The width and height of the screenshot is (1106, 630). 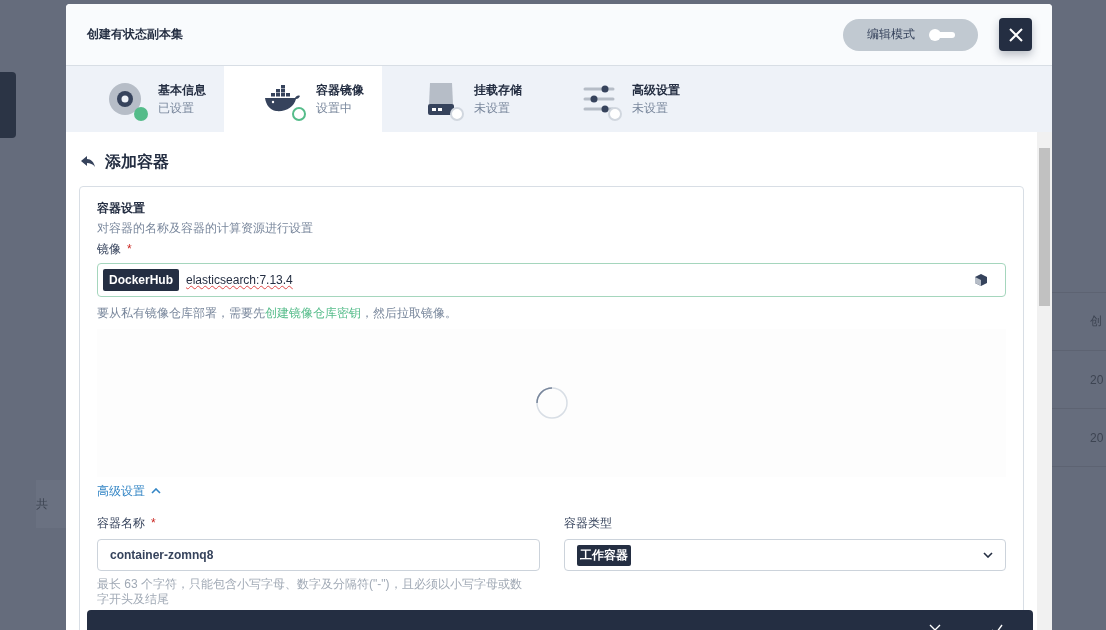 What do you see at coordinates (137, 161) in the screenshot?
I see `section-title: 添加容器` at bounding box center [137, 161].